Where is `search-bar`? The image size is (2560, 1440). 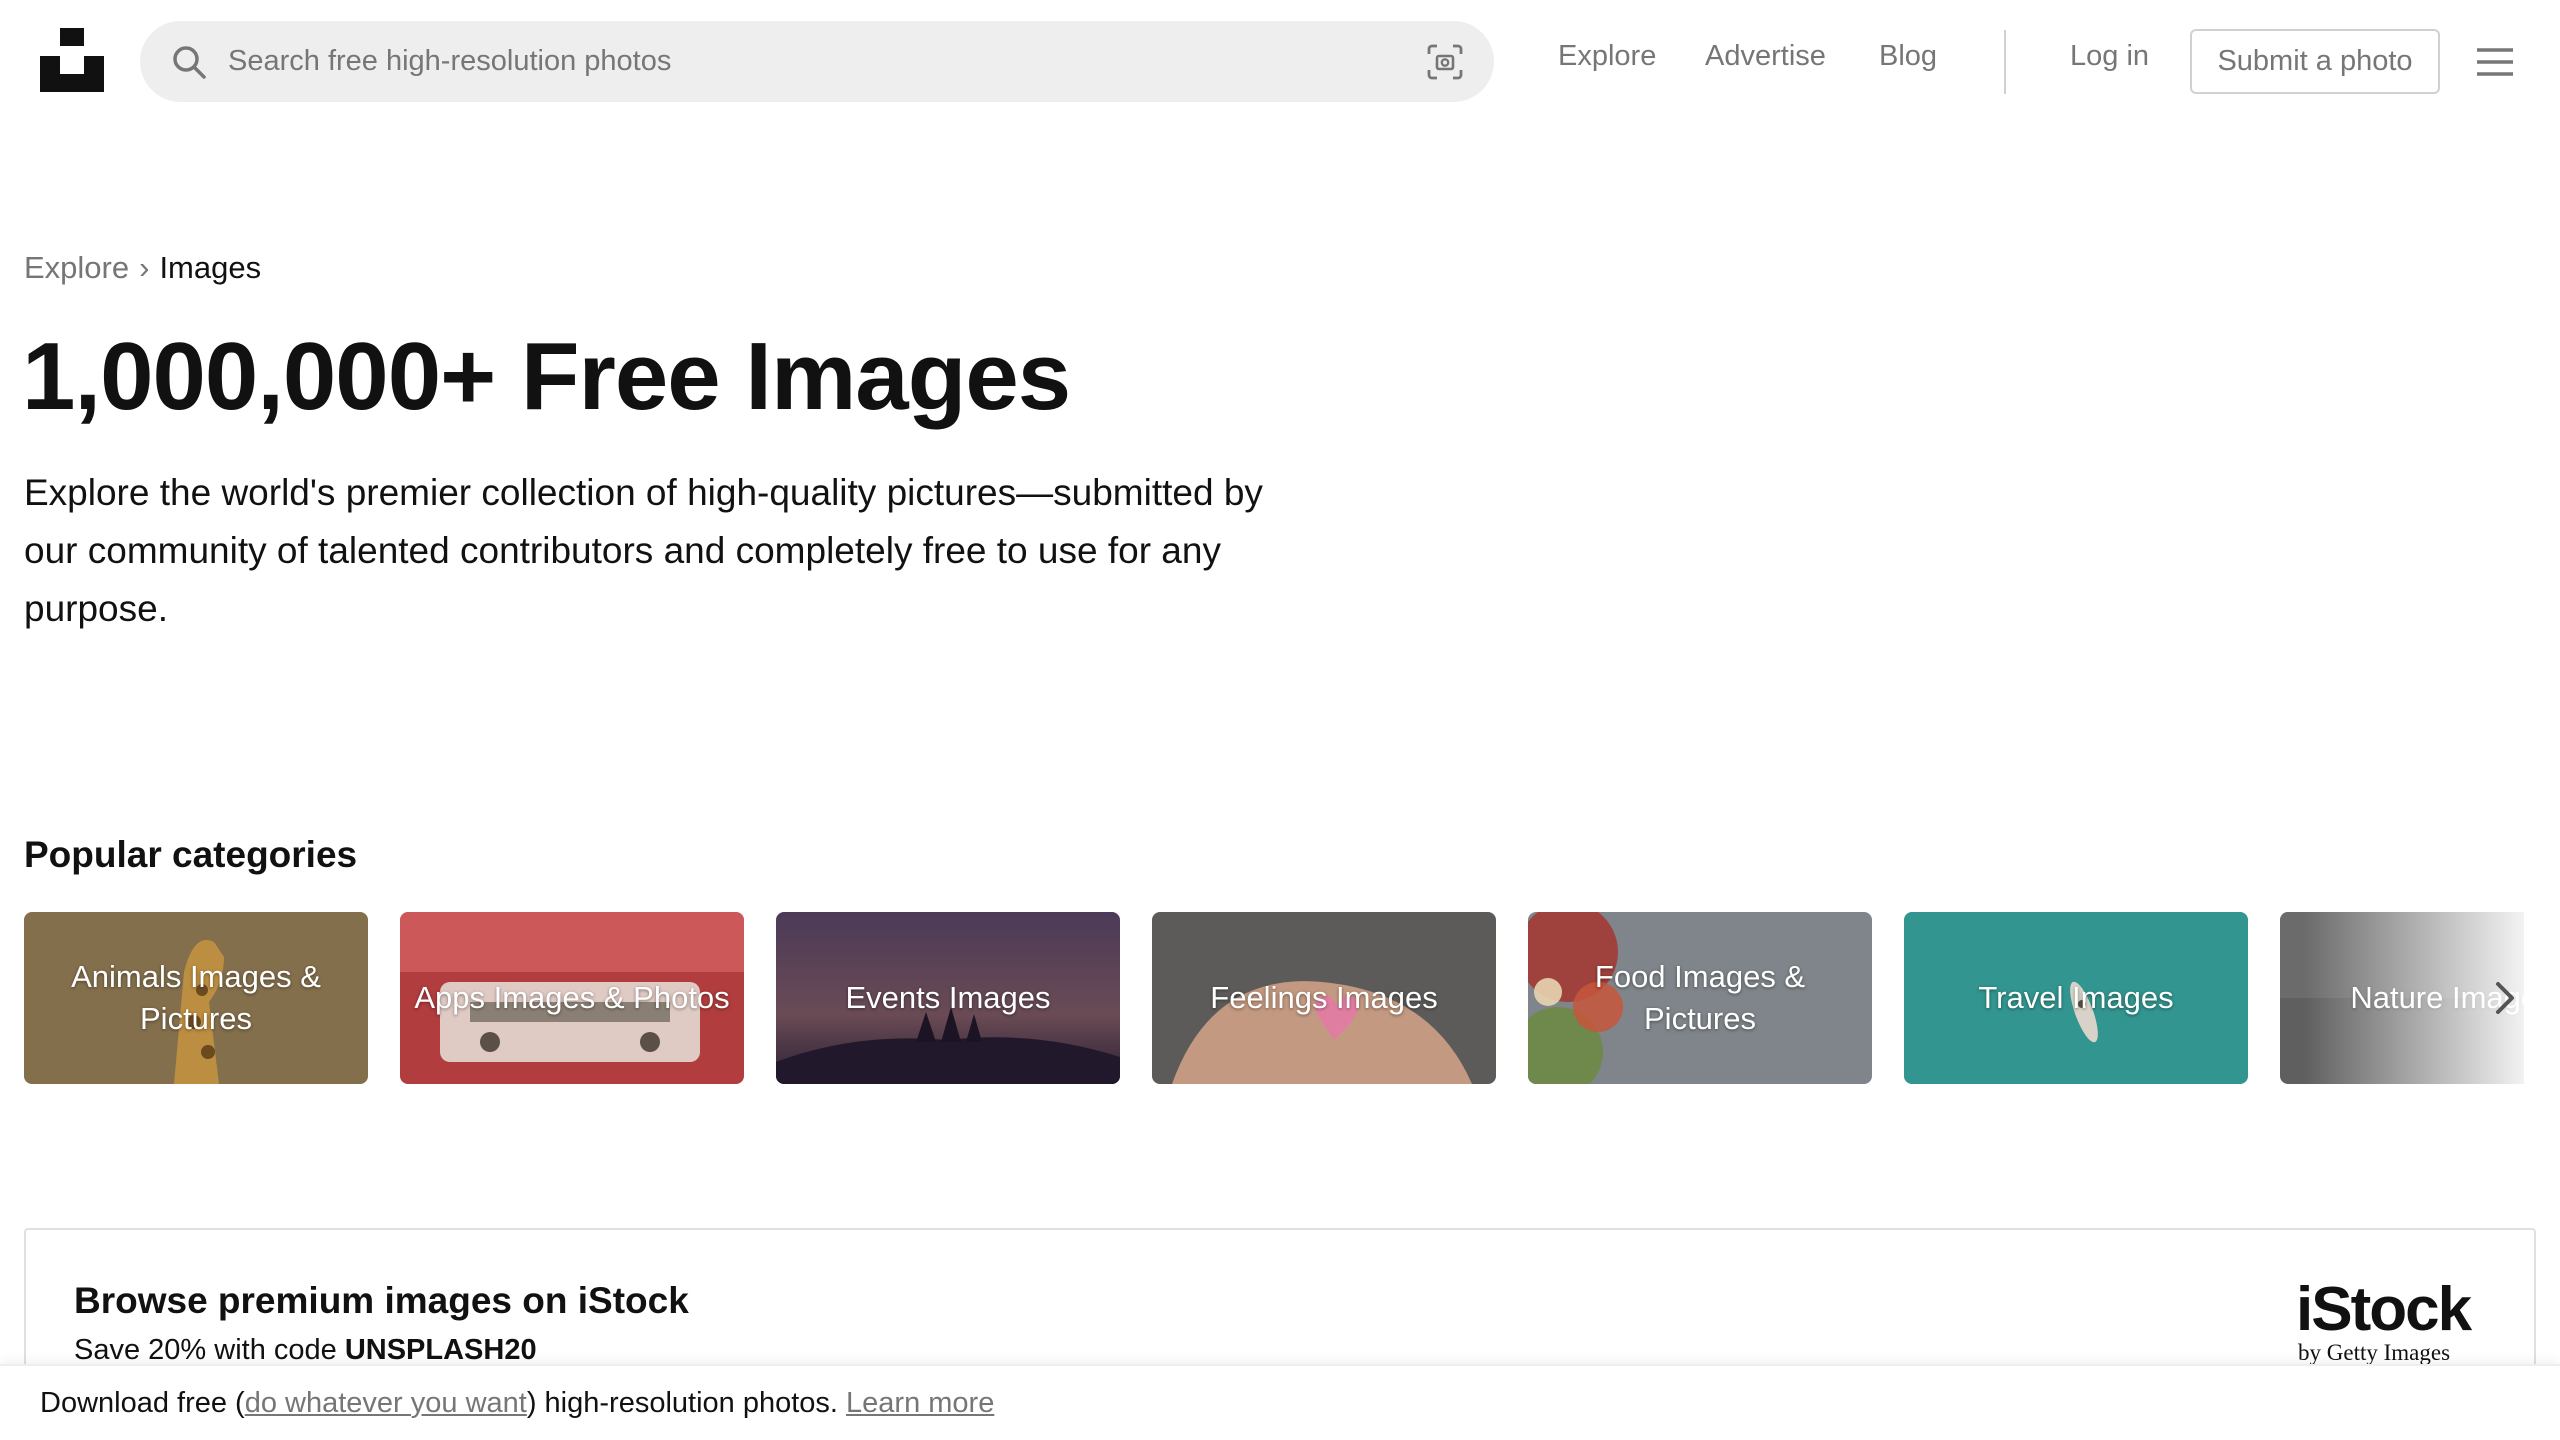 search-bar is located at coordinates (817, 61).